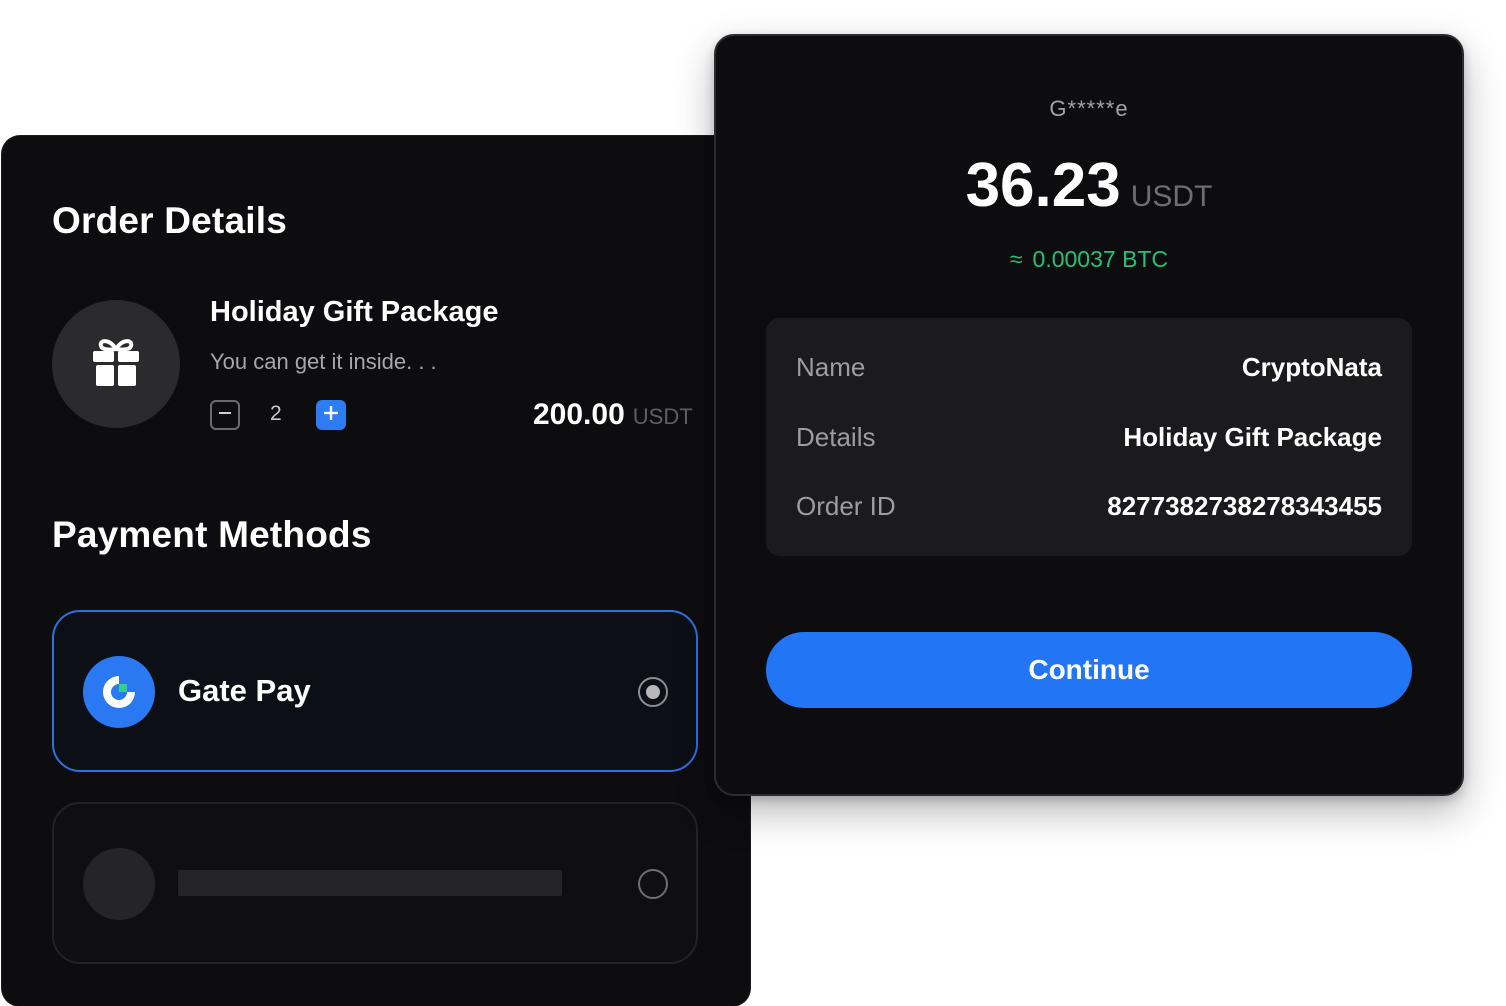 Image resolution: width=1506 pixels, height=1006 pixels. What do you see at coordinates (1089, 670) in the screenshot?
I see `continue-button: Continue` at bounding box center [1089, 670].